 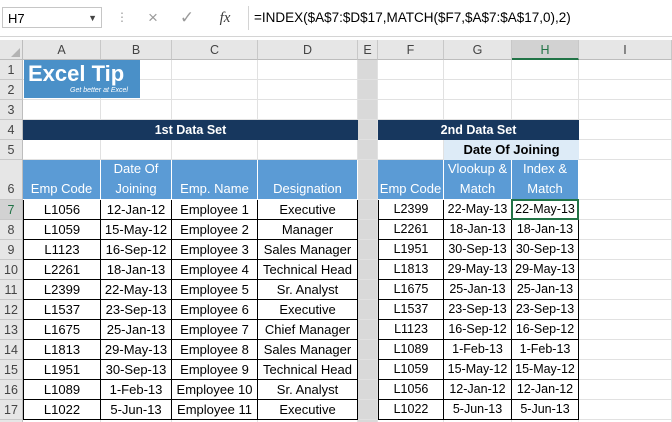 What do you see at coordinates (368, 50) in the screenshot?
I see `column-header-e: E` at bounding box center [368, 50].